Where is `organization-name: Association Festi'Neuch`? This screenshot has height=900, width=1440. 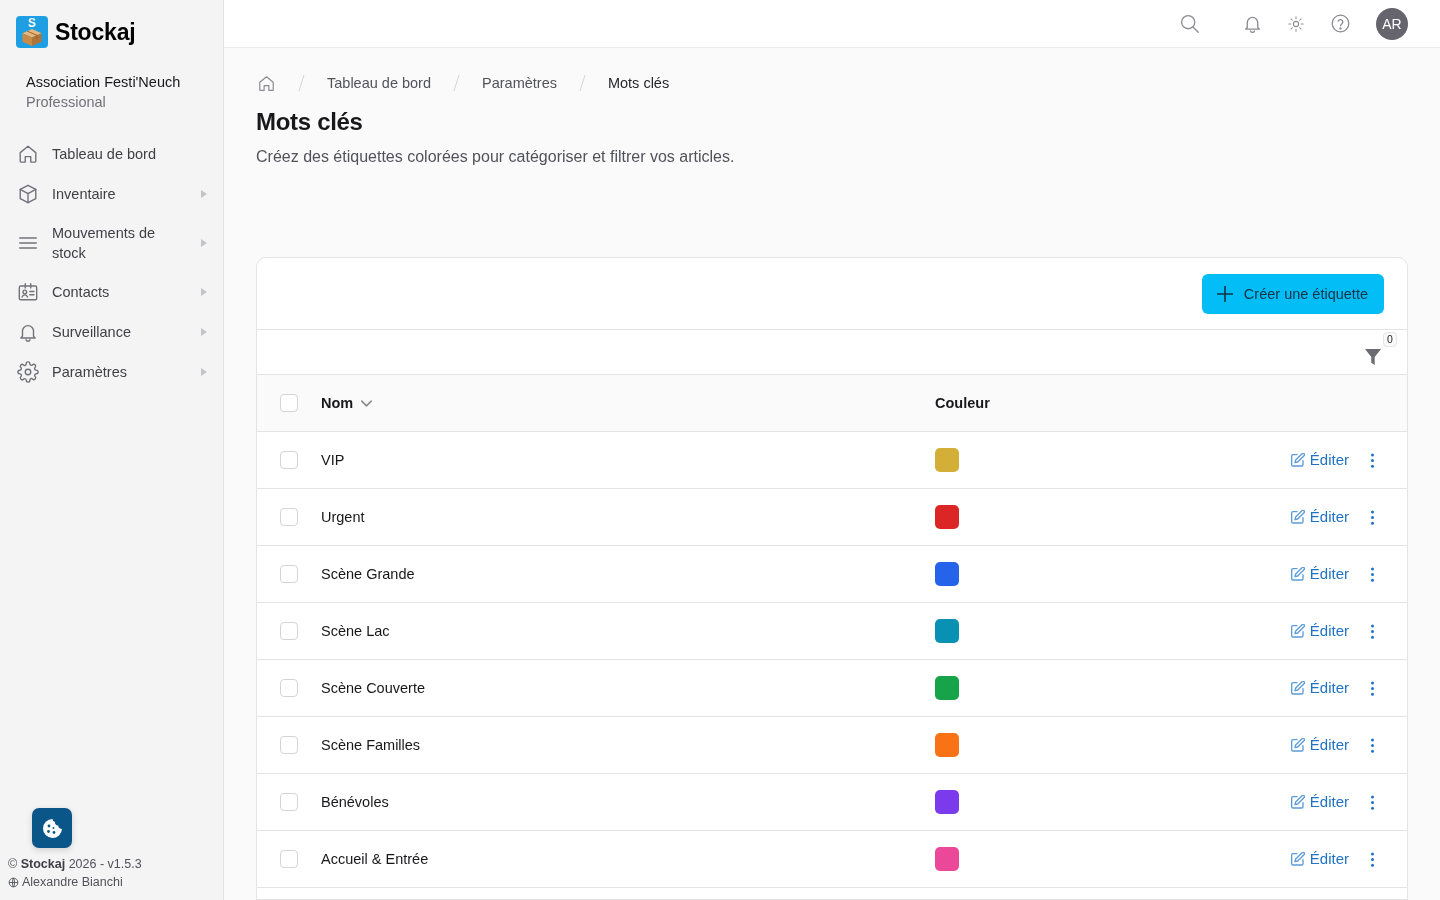 organization-name: Association Festi'Neuch is located at coordinates (104, 82).